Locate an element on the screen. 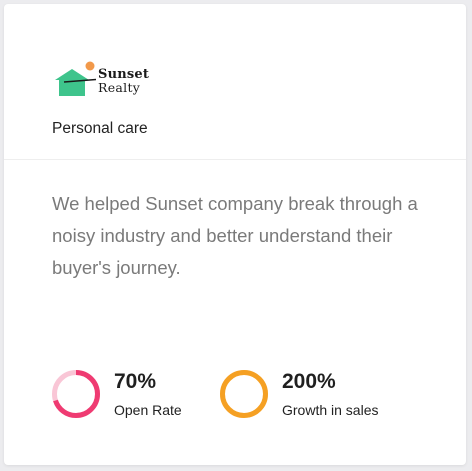  sunset-realty-logo: Sunset Realty is located at coordinates (107, 80).